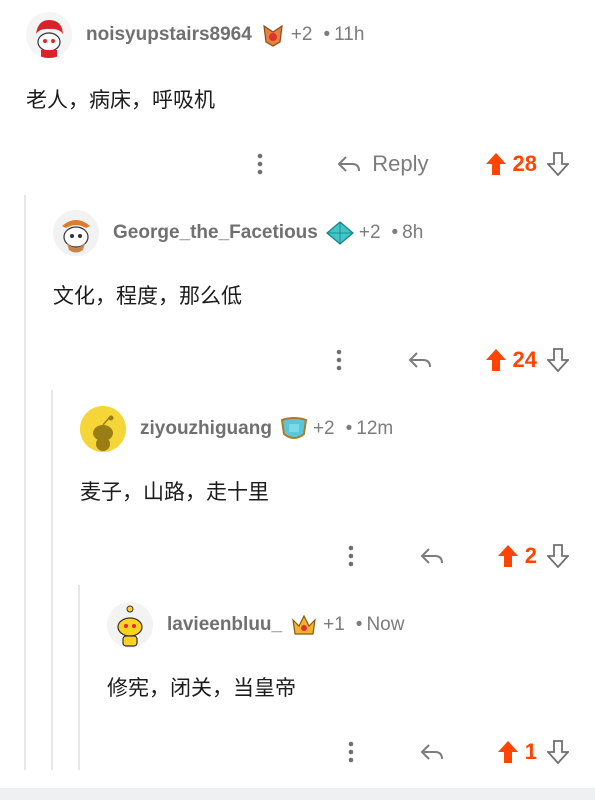 This screenshot has width=595, height=800. What do you see at coordinates (324, 233) in the screenshot?
I see `comment-header: George_the_Facetious +2 • 8h` at bounding box center [324, 233].